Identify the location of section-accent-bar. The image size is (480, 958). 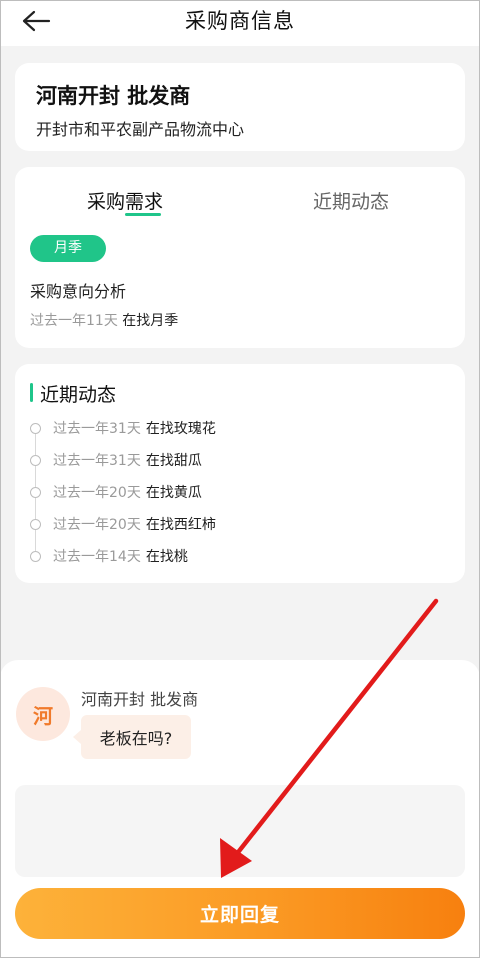
(31, 392).